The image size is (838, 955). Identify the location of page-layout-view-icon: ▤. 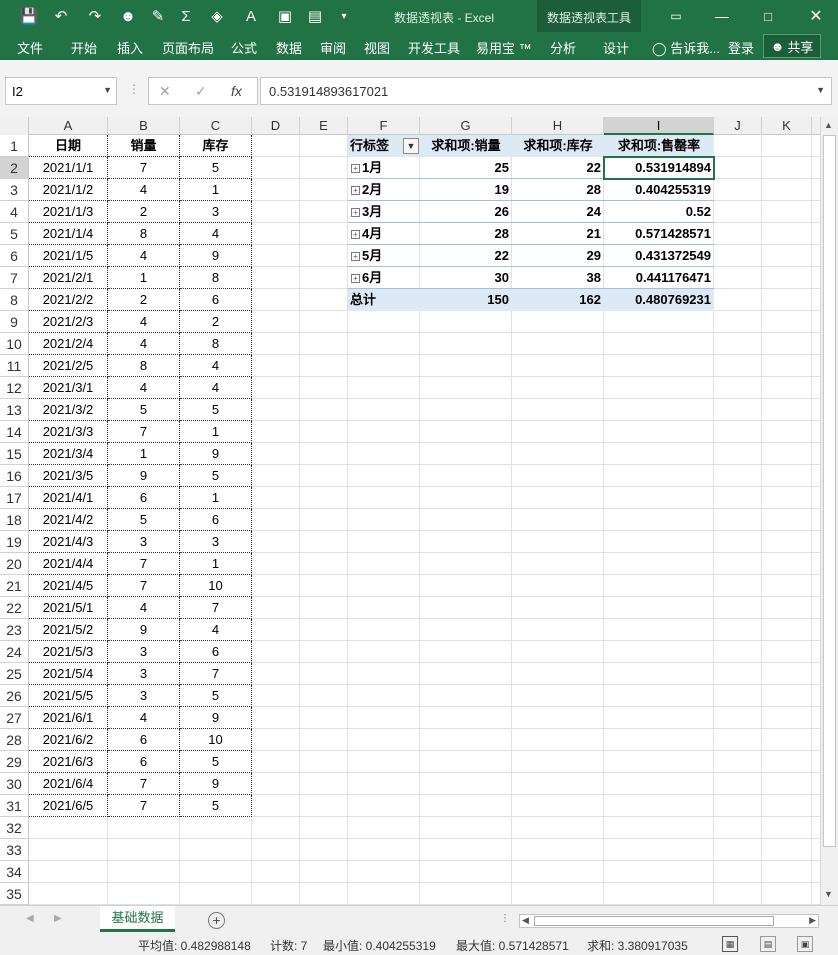
(768, 944).